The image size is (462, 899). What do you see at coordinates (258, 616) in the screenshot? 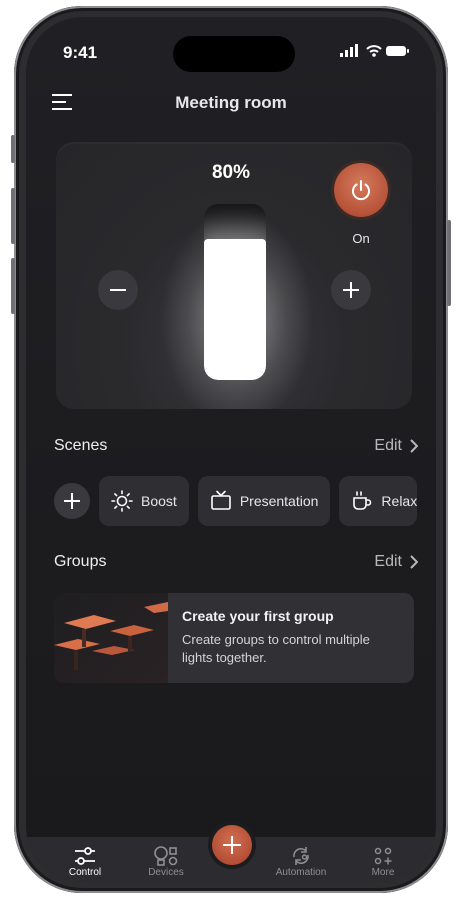
I see `create-group-title: Create your first group` at bounding box center [258, 616].